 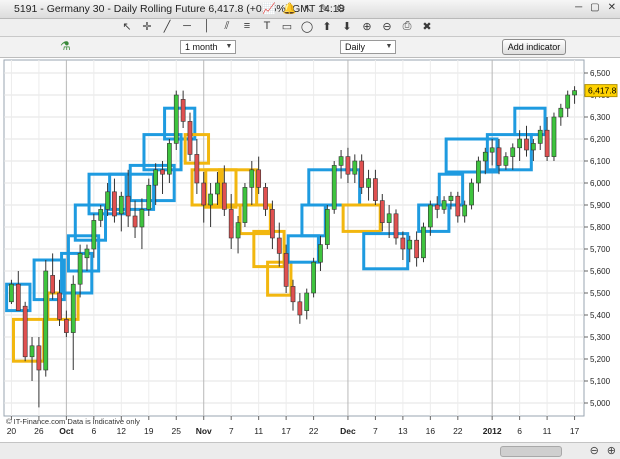 What do you see at coordinates (66, 431) in the screenshot?
I see `x-tick-label: Oct` at bounding box center [66, 431].